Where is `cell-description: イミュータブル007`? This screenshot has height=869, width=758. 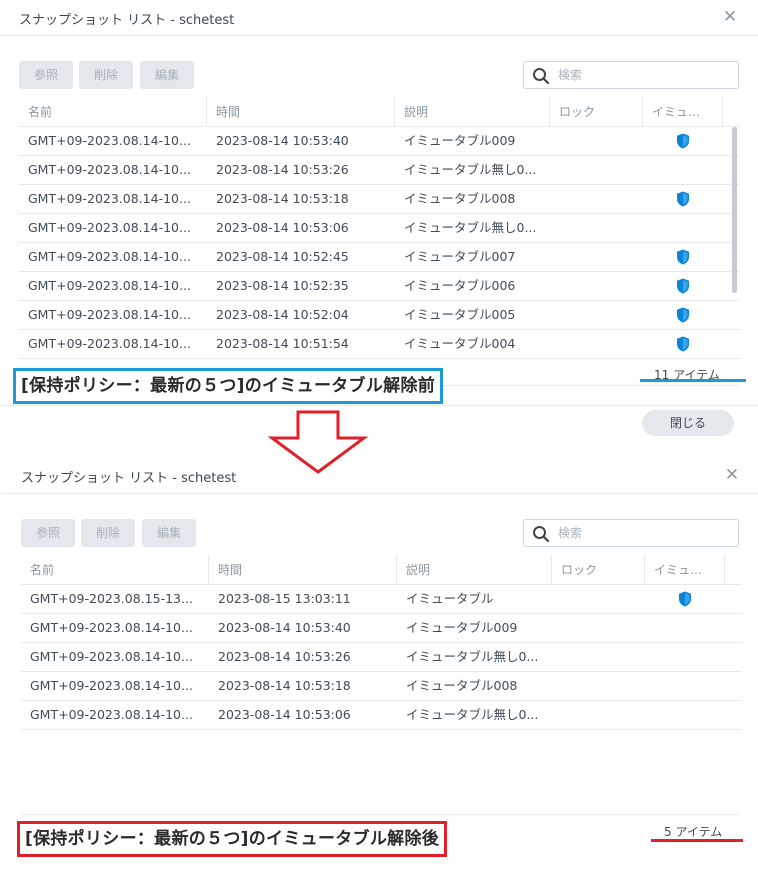
cell-description: イミュータブル007 is located at coordinates (460, 256).